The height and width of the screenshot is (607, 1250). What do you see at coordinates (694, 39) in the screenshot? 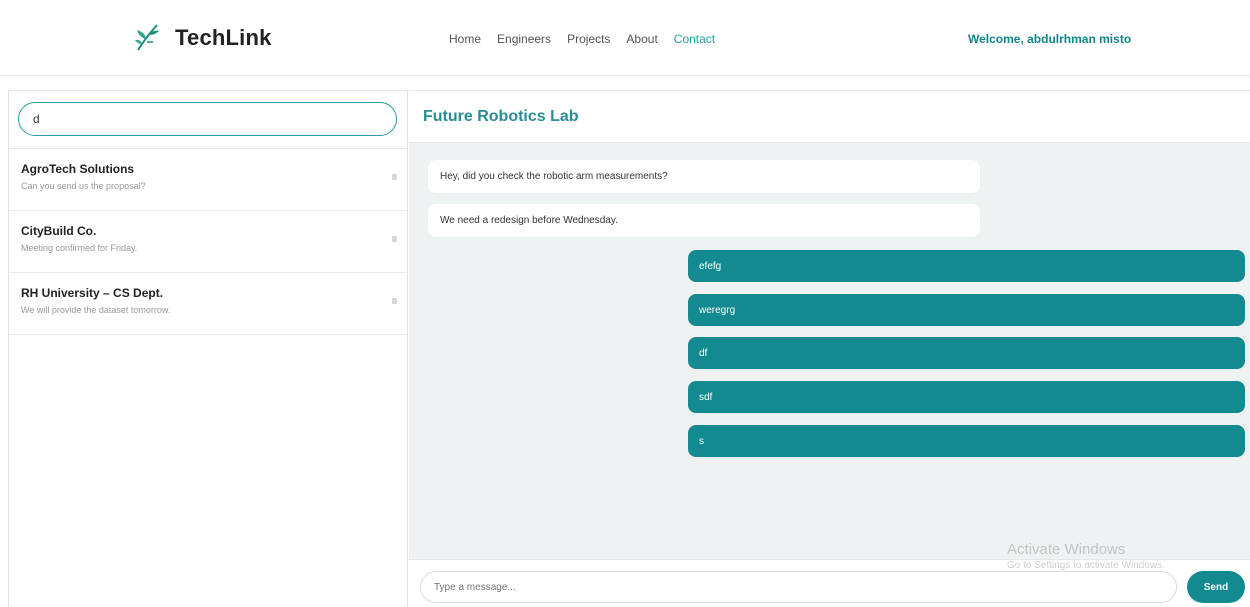
I see `nav-contact: Contact` at bounding box center [694, 39].